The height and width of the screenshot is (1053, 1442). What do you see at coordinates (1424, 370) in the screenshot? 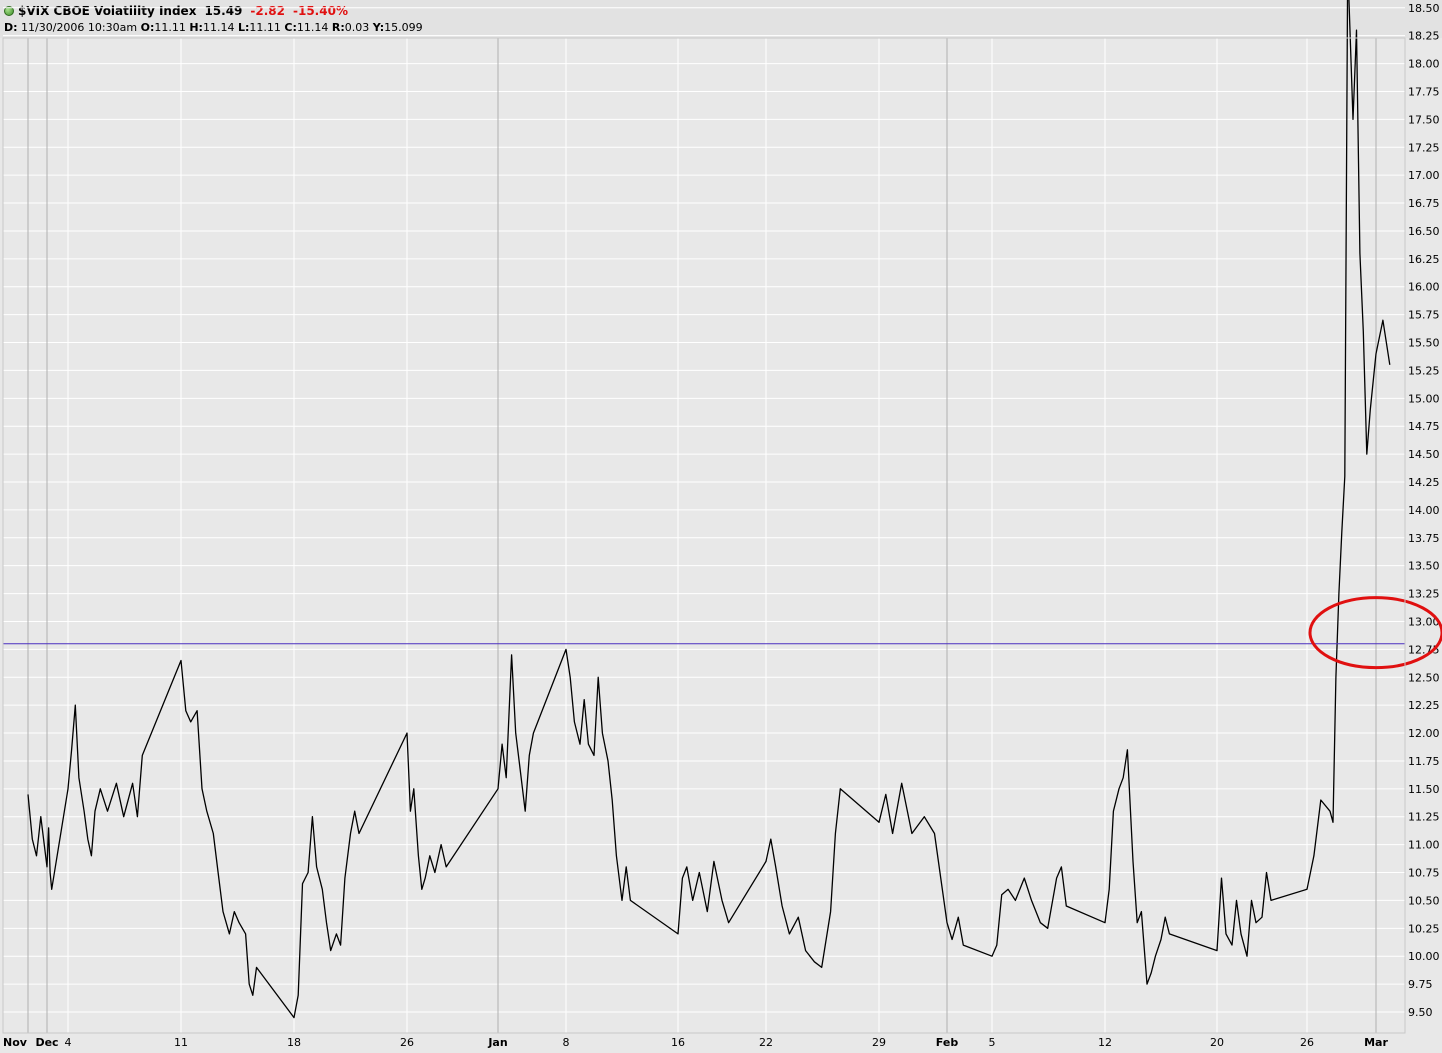
I see `y-tick-label: 15.25` at bounding box center [1424, 370].